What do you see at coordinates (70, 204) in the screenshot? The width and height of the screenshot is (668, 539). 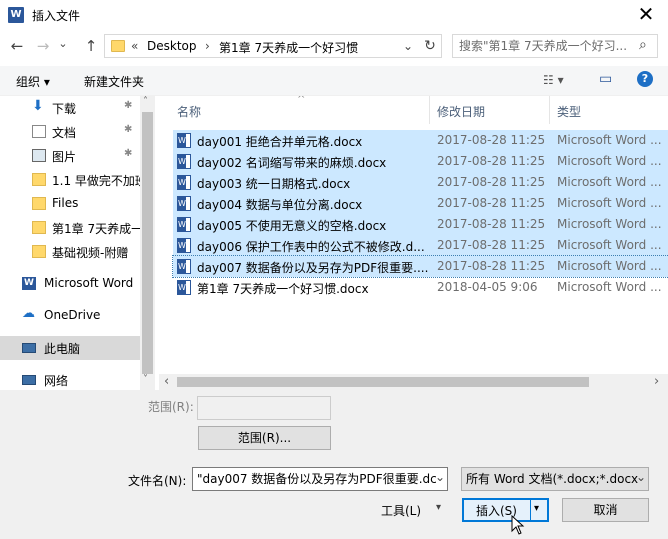 I see `sidebar-item-files: Files` at bounding box center [70, 204].